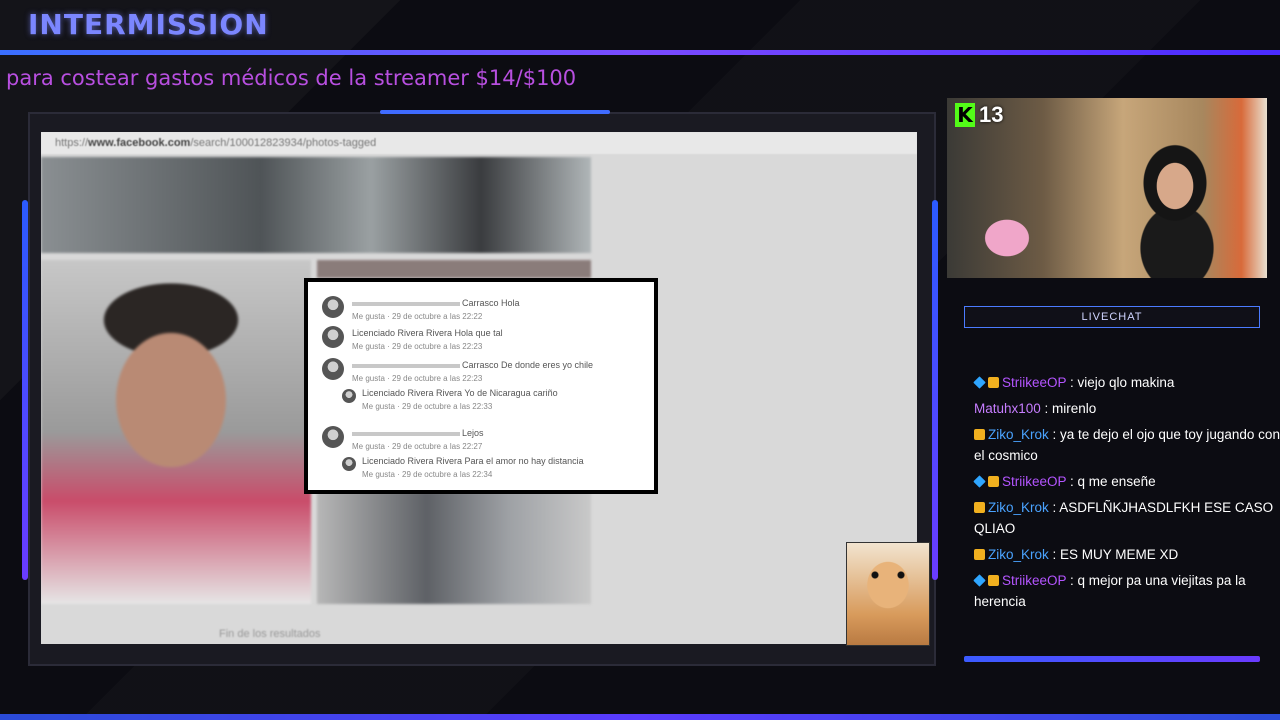 The image size is (1280, 720). I want to click on frame-left-accent, so click(25, 390).